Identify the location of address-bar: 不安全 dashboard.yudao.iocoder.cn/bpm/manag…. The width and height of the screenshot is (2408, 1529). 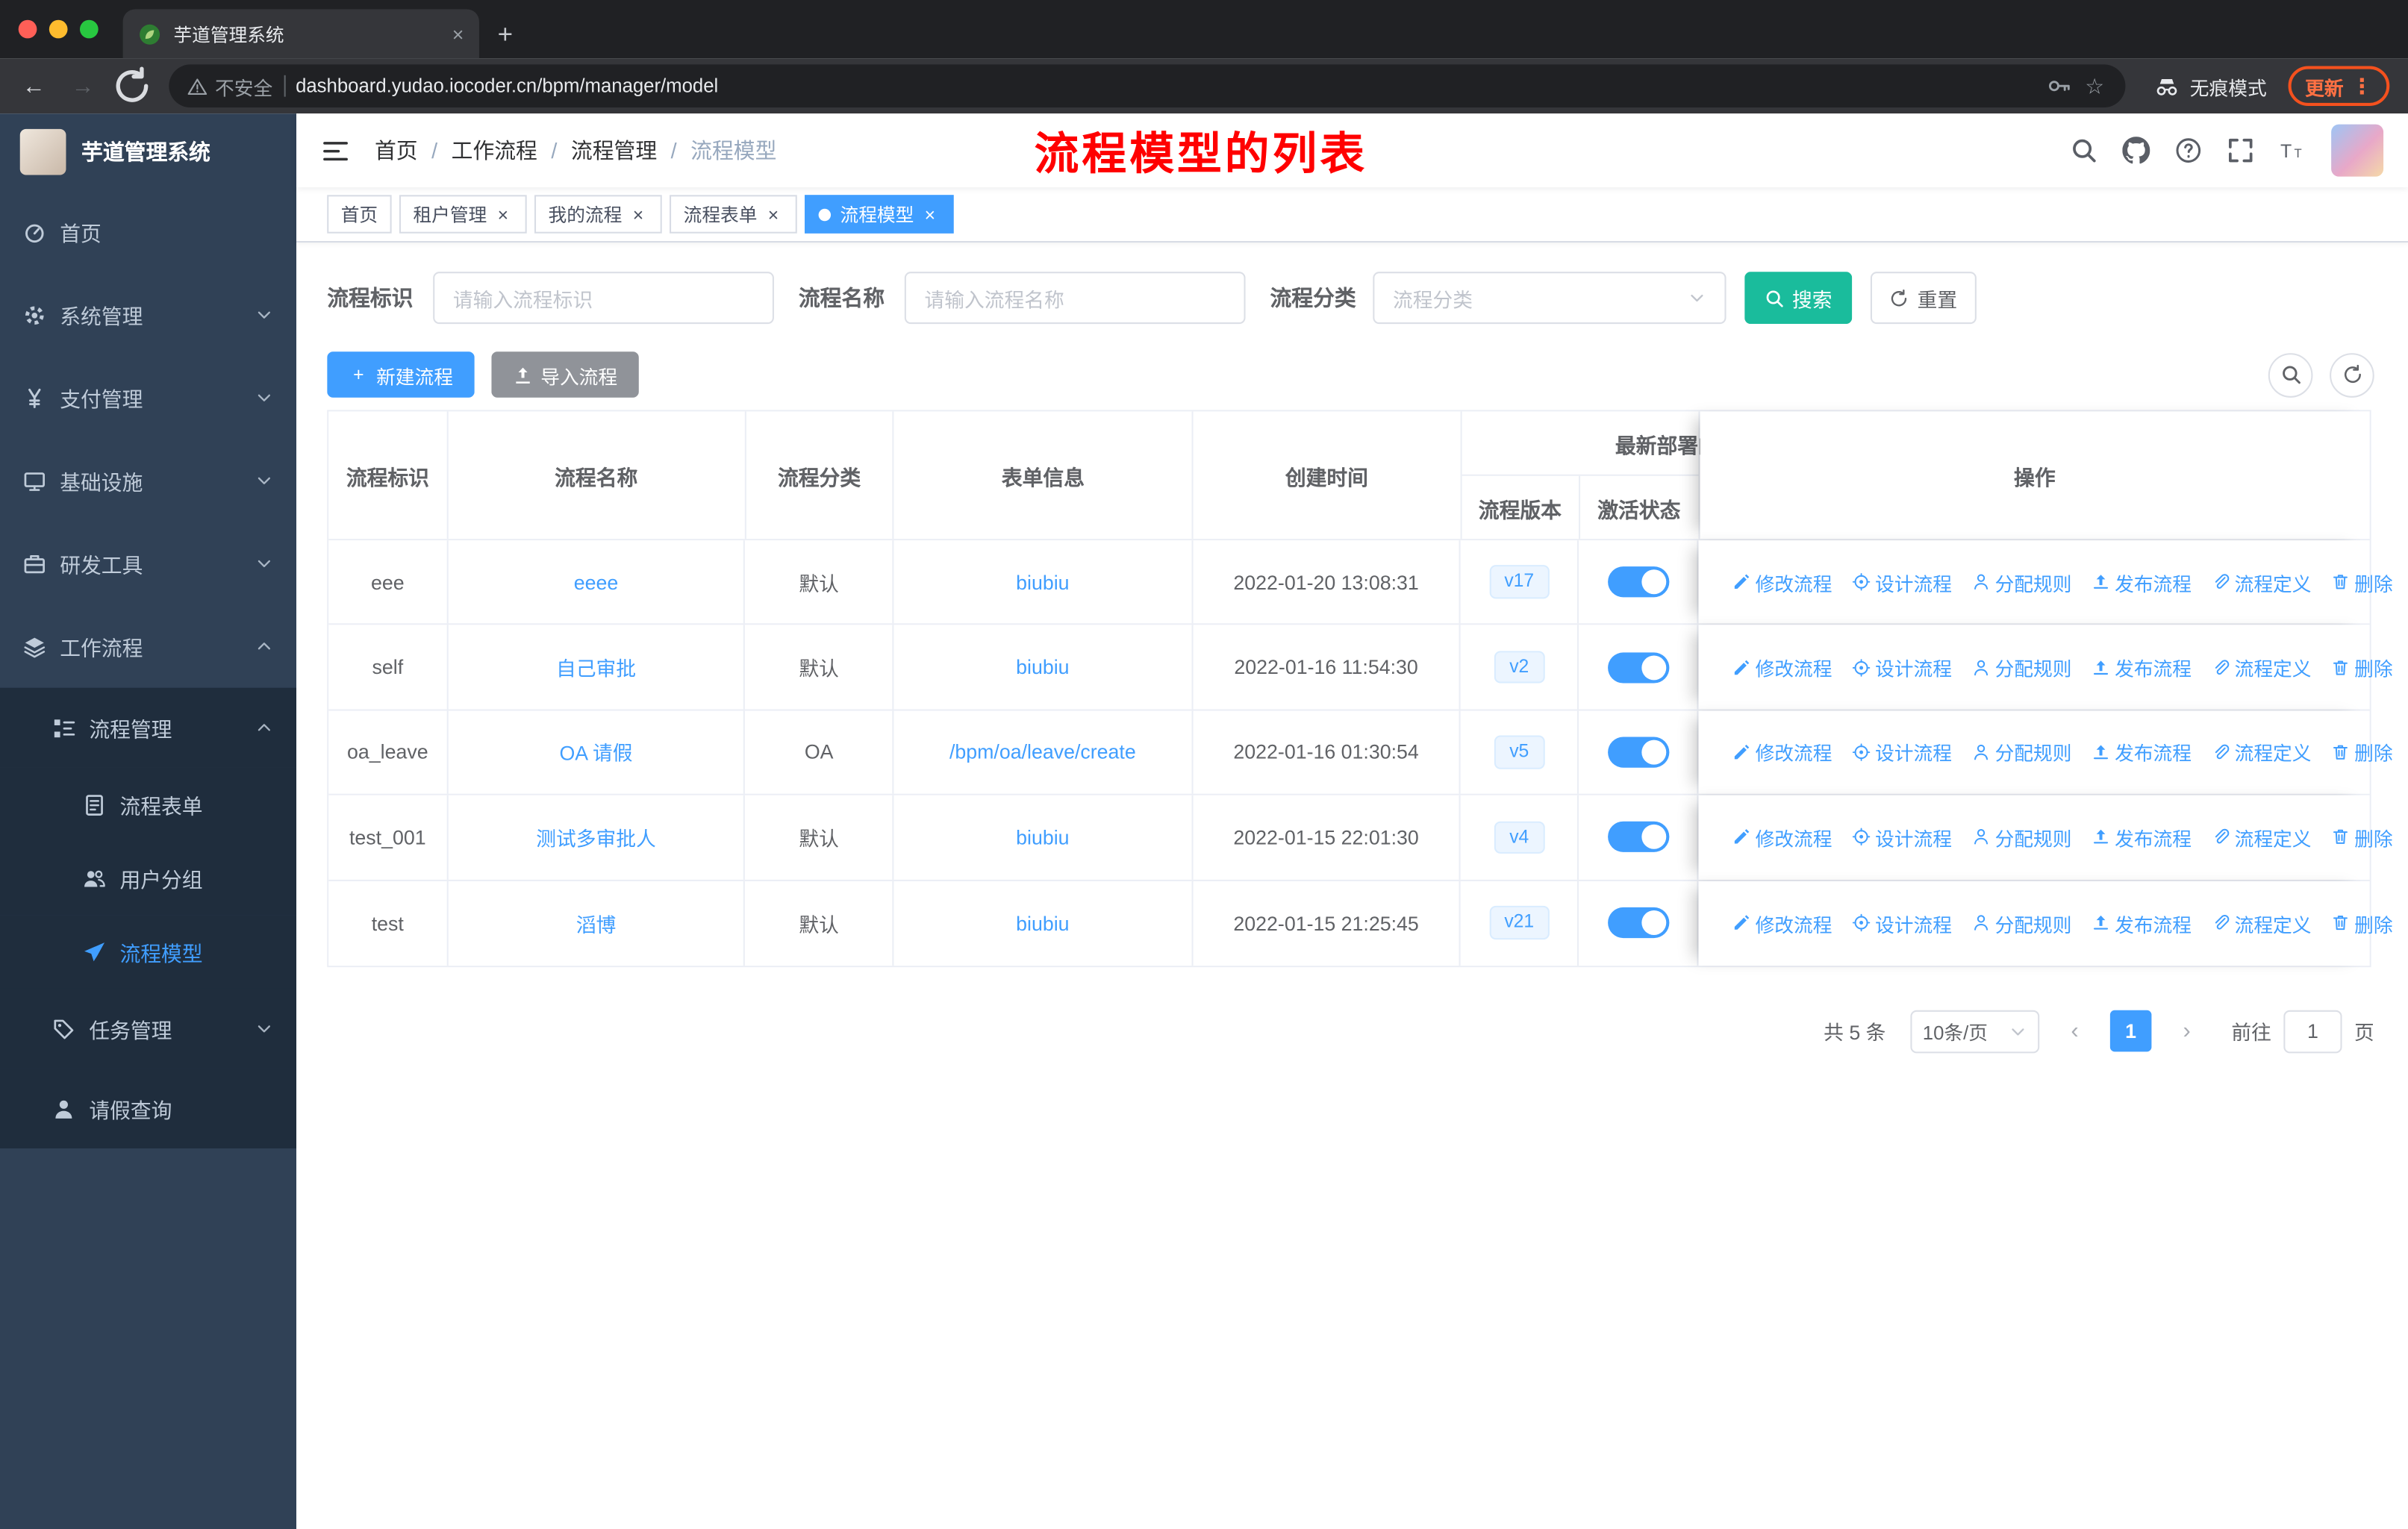
(1147, 86).